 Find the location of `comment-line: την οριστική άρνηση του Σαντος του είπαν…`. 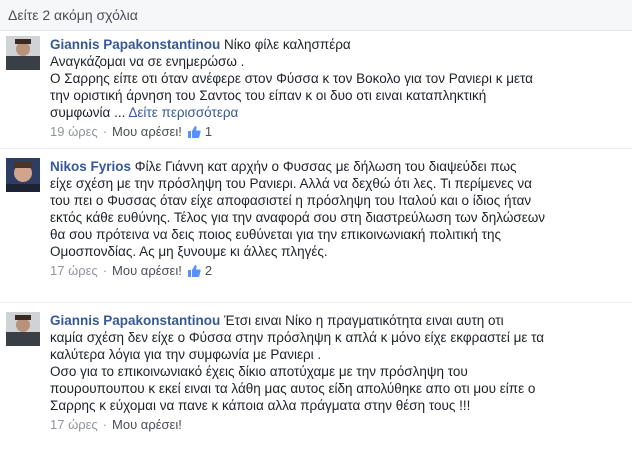

comment-line: την οριστική άρνηση του Σαντος του είπαν… is located at coordinates (268, 95).